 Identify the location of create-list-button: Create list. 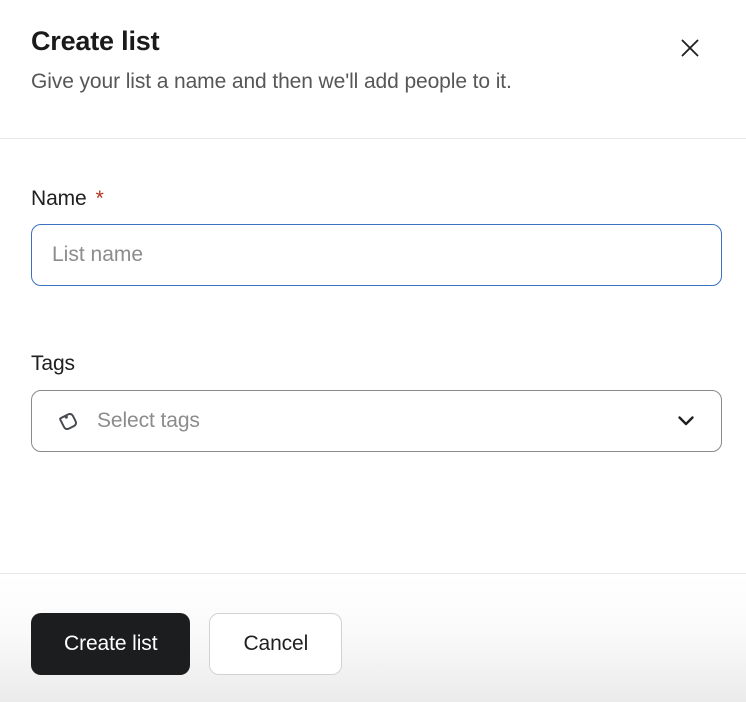
(111, 644).